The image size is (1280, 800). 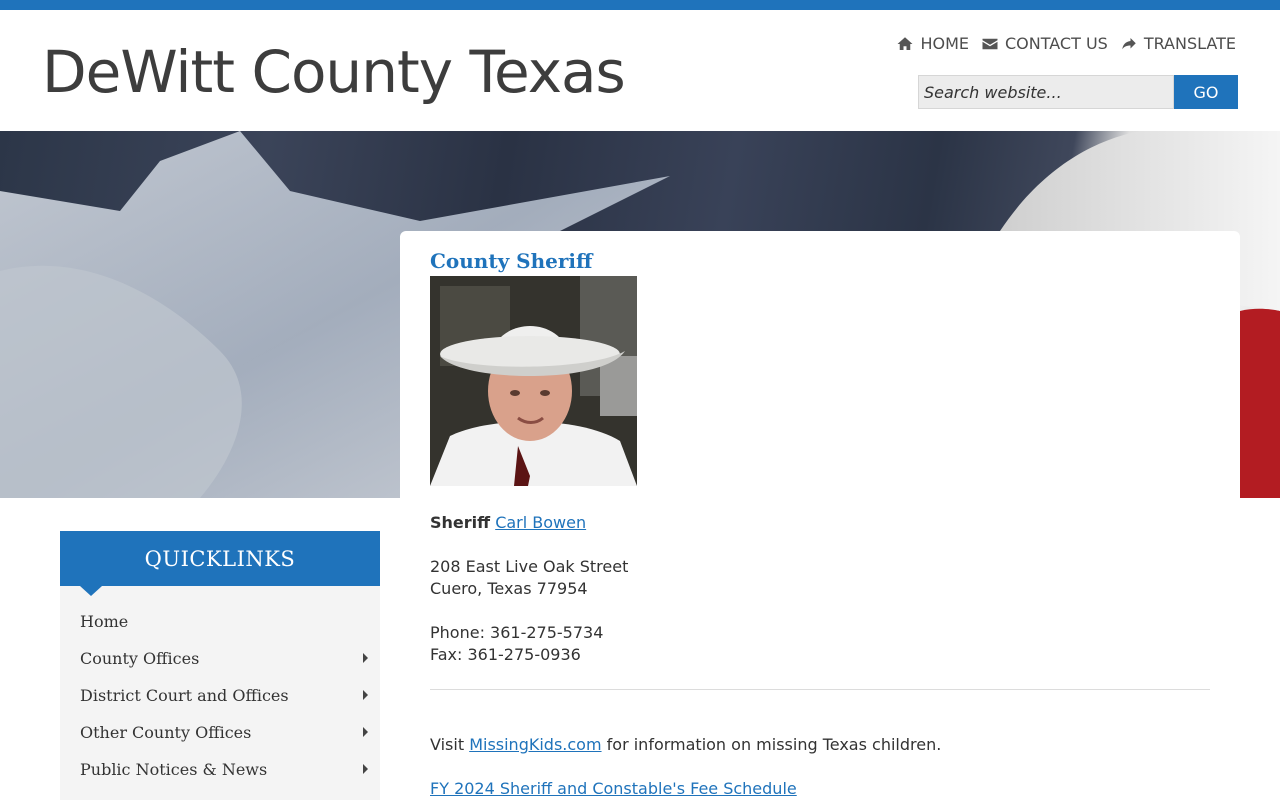 What do you see at coordinates (640, 5) in the screenshot?
I see `top-accent-bar` at bounding box center [640, 5].